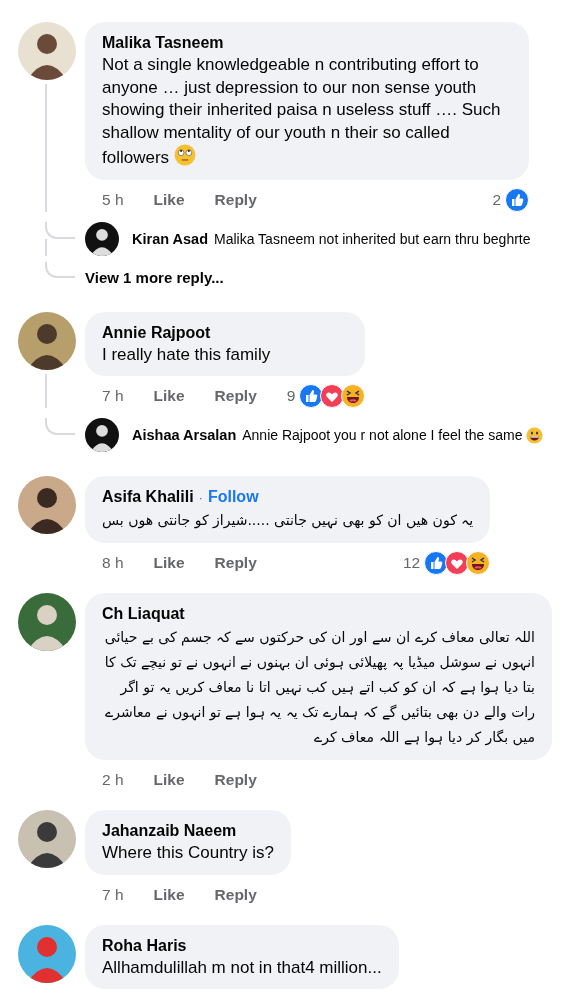 This screenshot has width=570, height=1005. I want to click on timestamp: 8 h, so click(113, 563).